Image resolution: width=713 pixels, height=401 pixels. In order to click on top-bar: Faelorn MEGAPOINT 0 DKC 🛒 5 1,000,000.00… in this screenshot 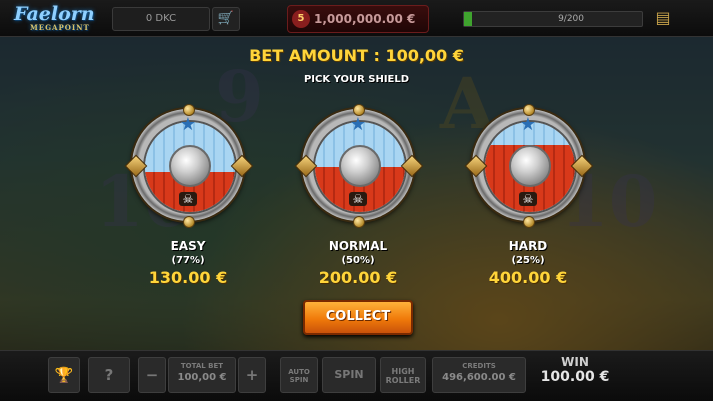, I will do `click(356, 18)`.